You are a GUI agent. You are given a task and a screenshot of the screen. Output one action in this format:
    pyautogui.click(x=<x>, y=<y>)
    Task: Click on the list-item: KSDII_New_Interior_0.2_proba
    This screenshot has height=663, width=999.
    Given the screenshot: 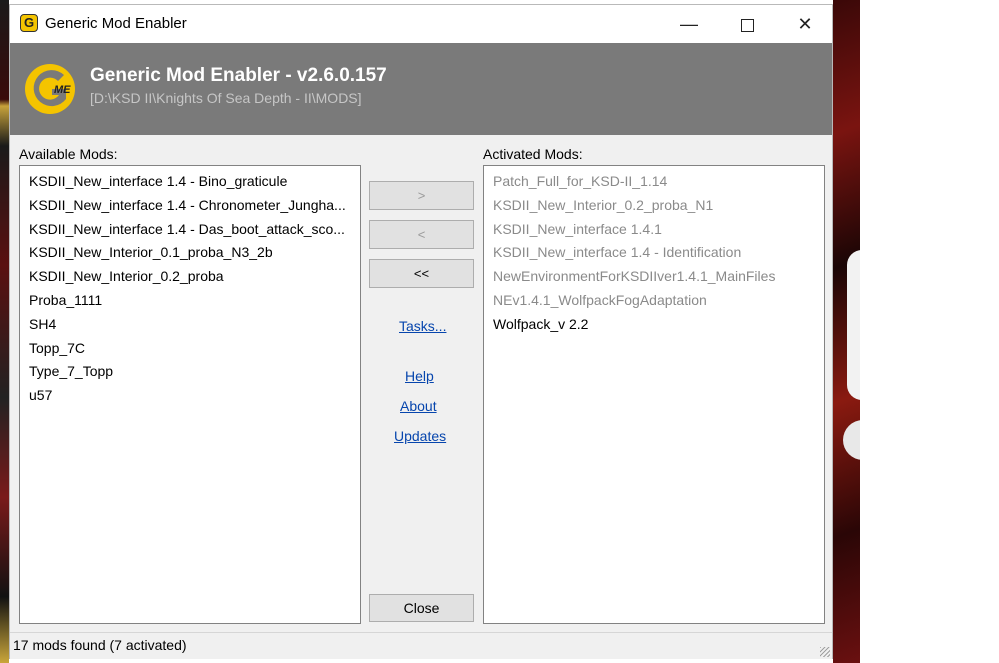 What is the action you would take?
    pyautogui.click(x=190, y=277)
    